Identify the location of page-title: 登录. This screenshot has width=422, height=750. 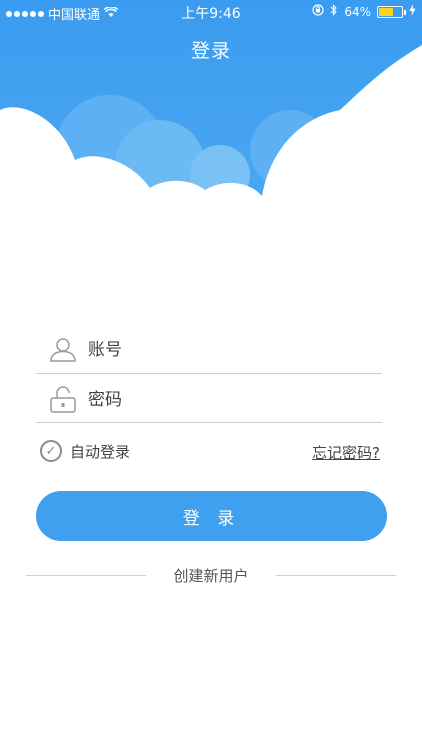
(210, 51).